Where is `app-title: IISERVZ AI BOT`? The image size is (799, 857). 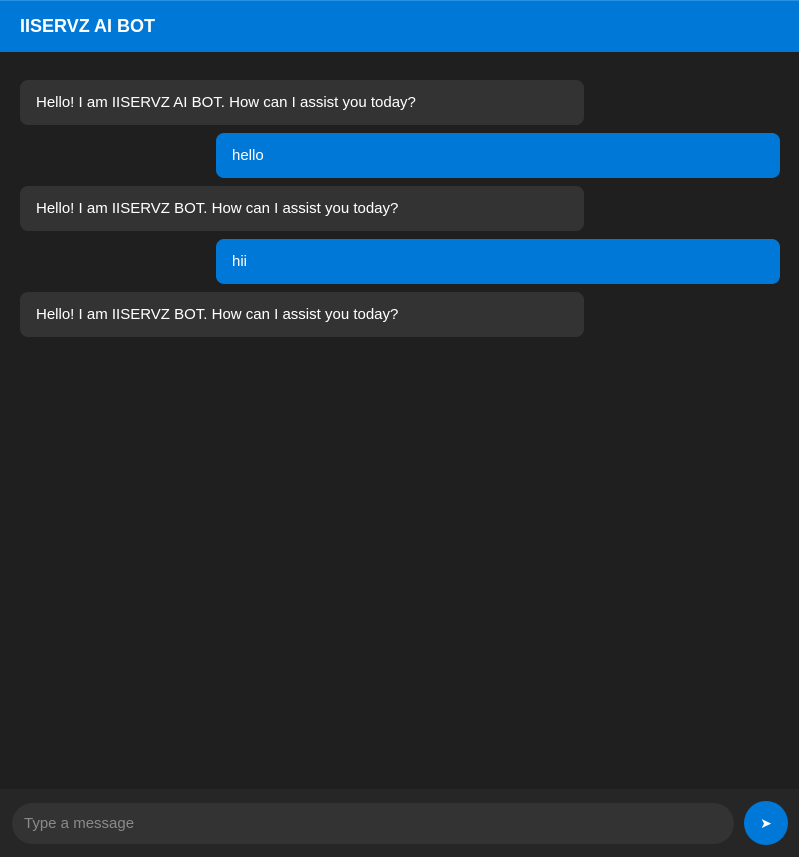 app-title: IISERVZ AI BOT is located at coordinates (88, 26).